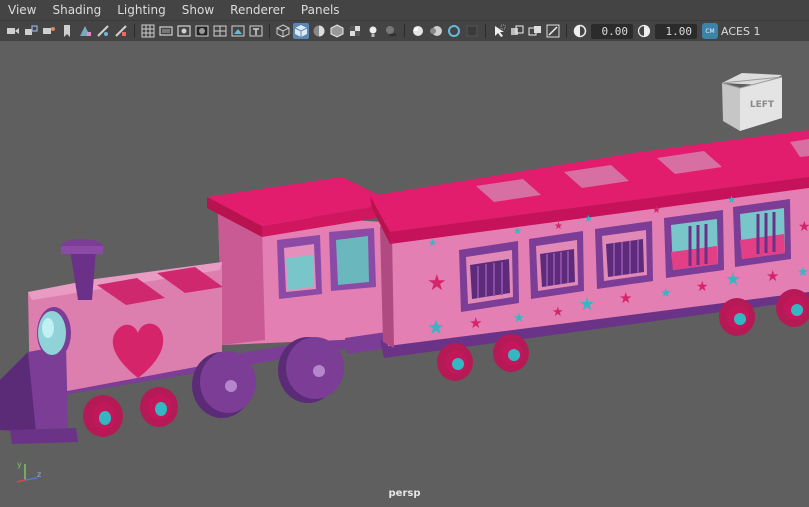  Describe the element at coordinates (257, 10) in the screenshot. I see `menu-renderer: Renderer` at that location.